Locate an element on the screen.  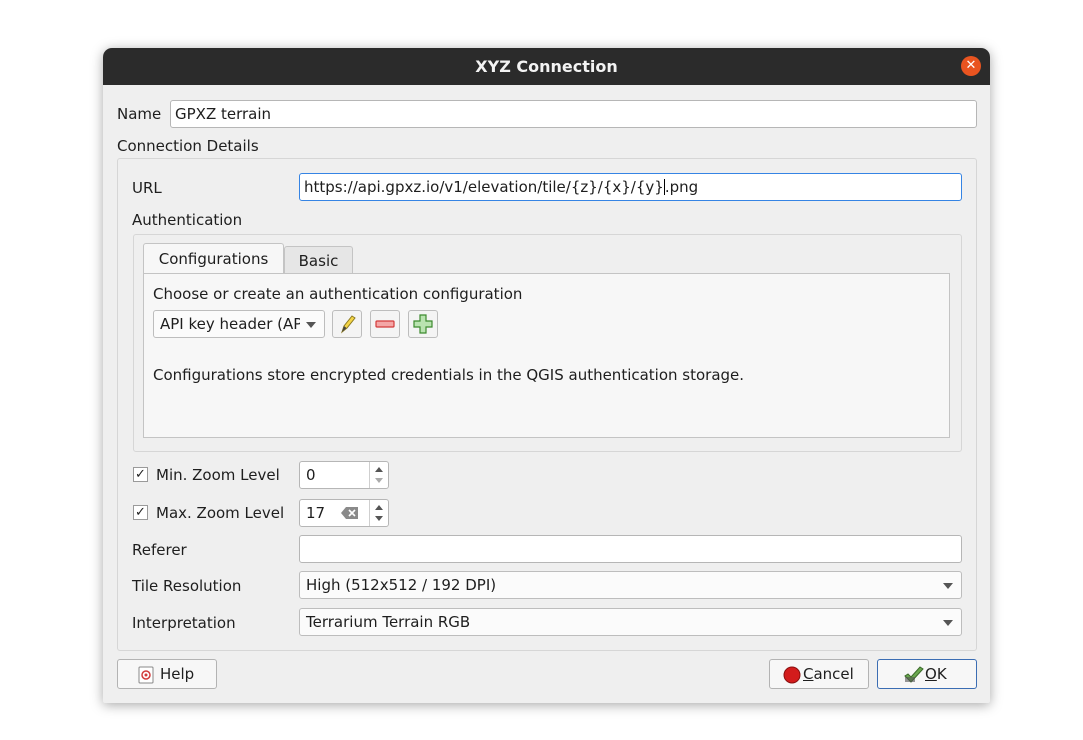
minus-icon is located at coordinates (385, 324).